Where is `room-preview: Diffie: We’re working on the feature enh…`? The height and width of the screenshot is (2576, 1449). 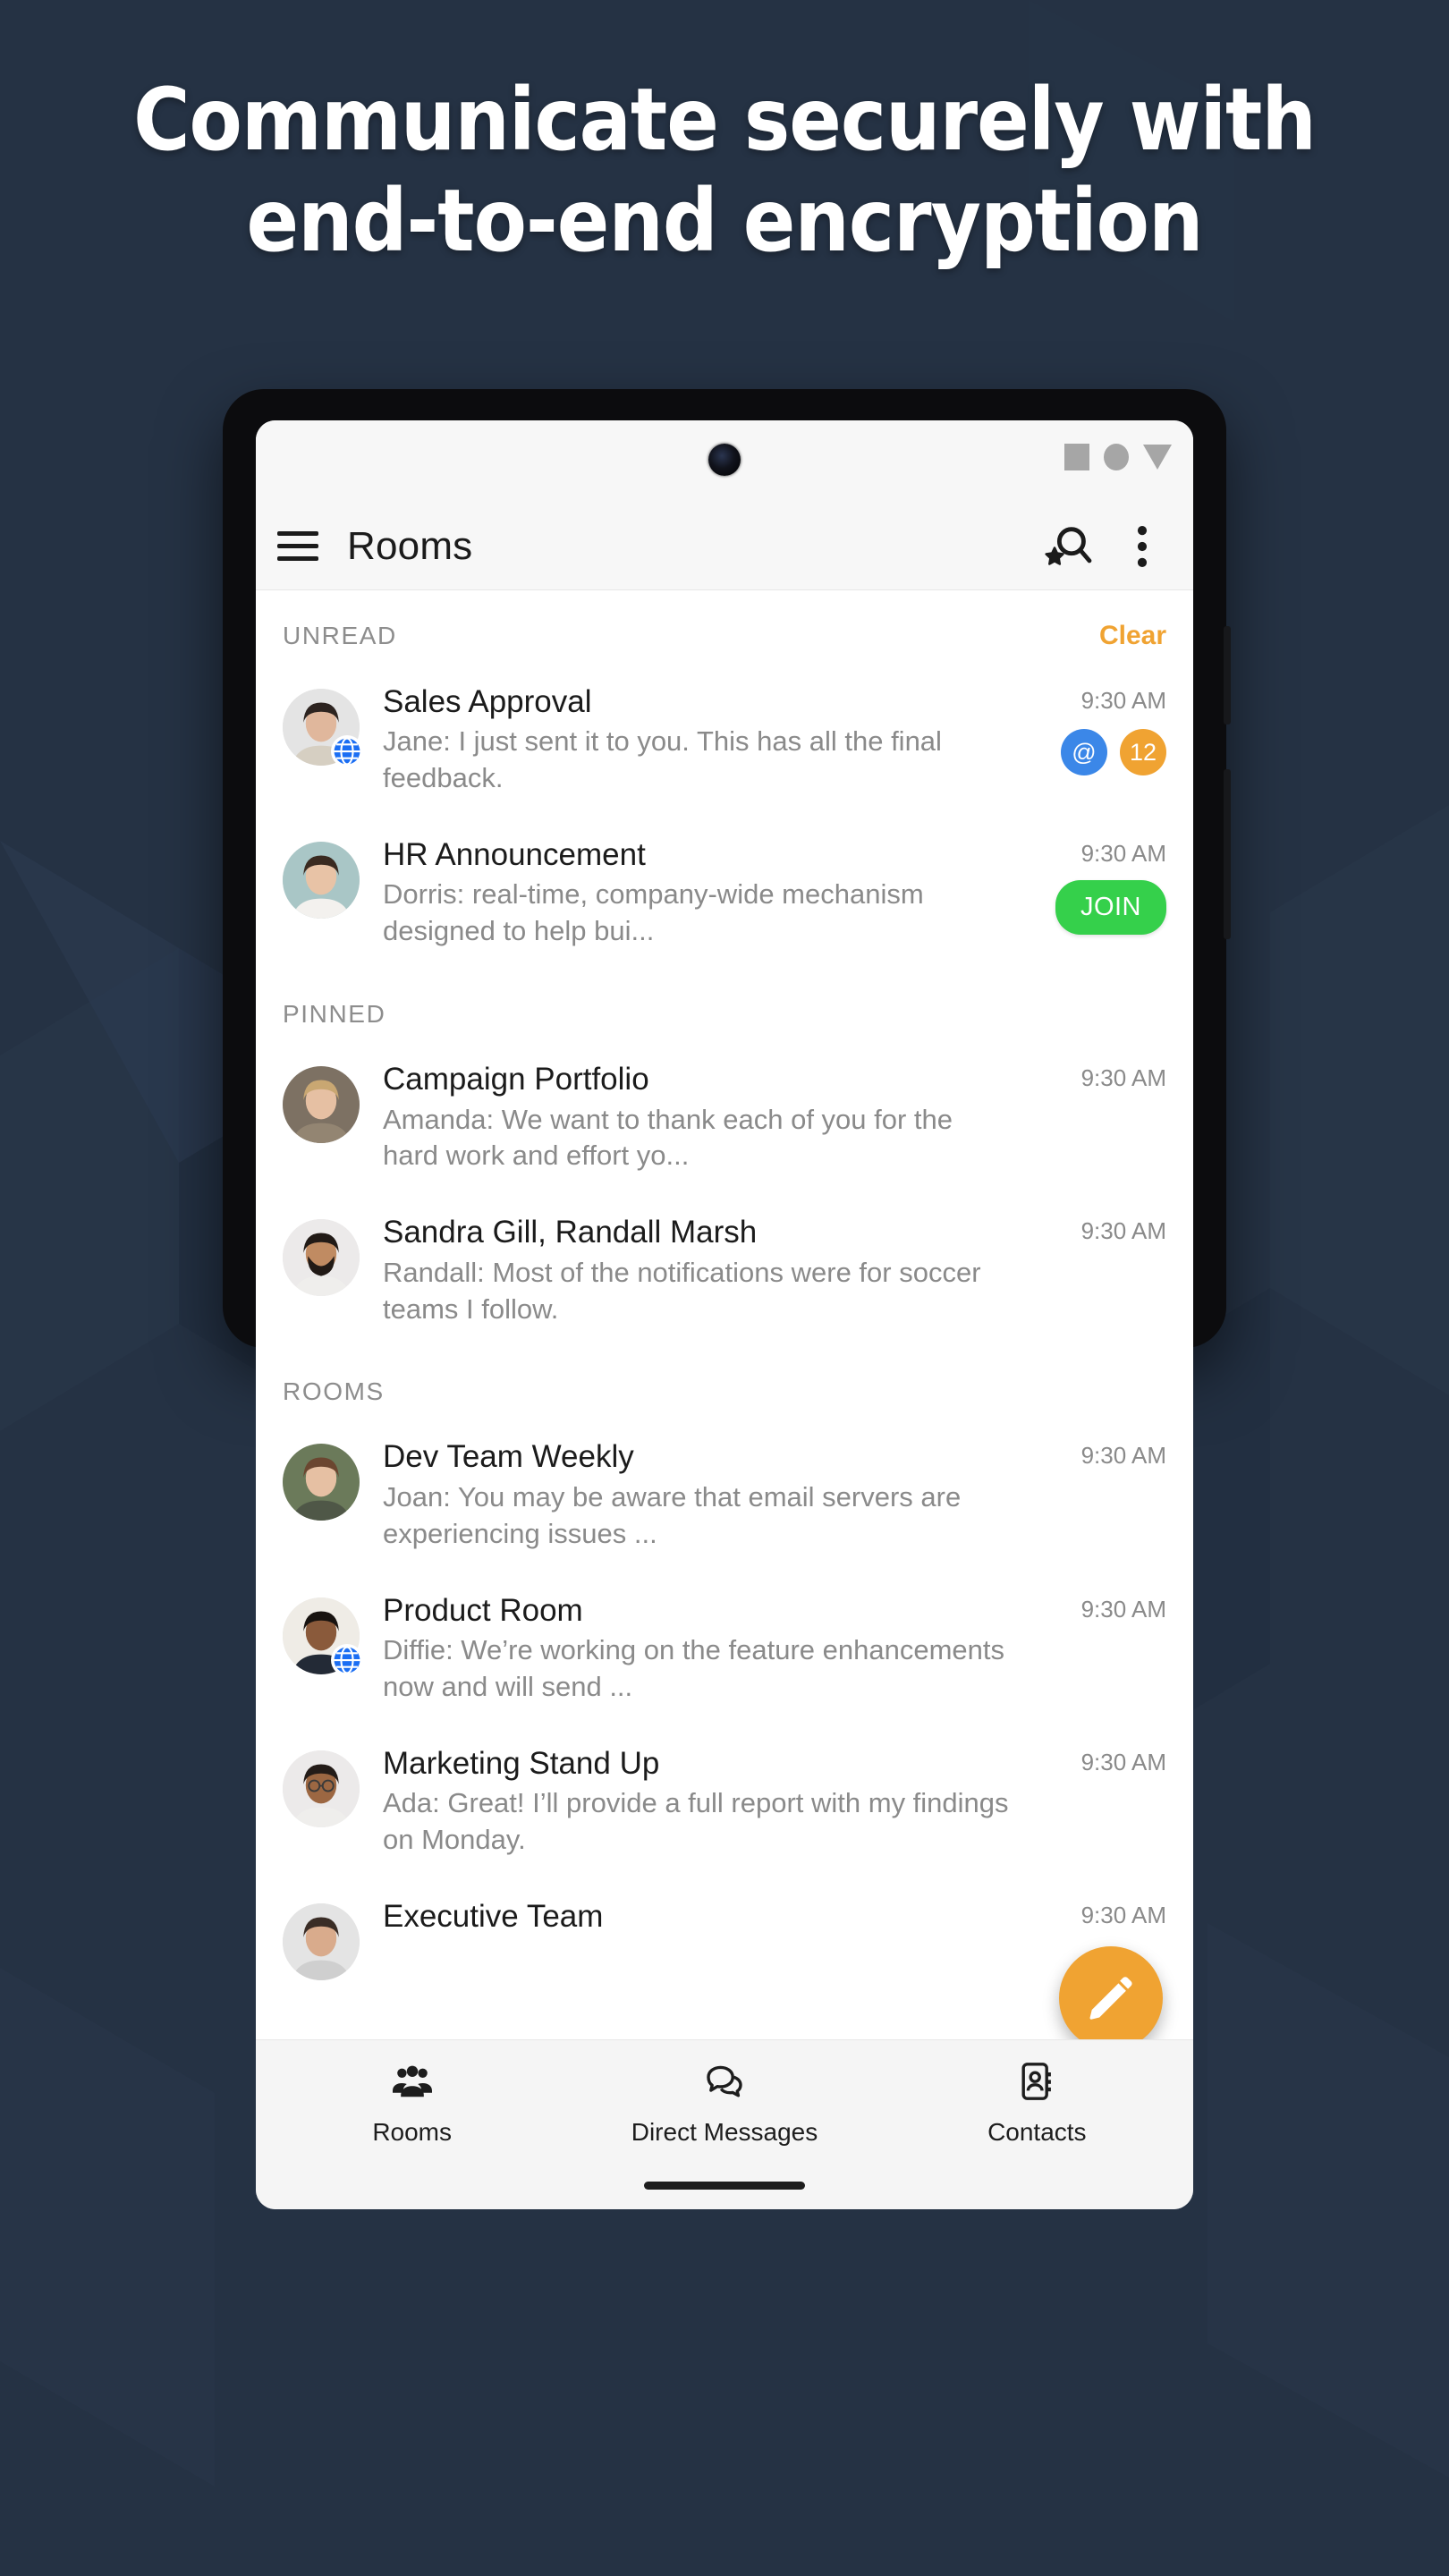
room-preview: Diffie: We’re working on the feature enh… is located at coordinates (694, 1667).